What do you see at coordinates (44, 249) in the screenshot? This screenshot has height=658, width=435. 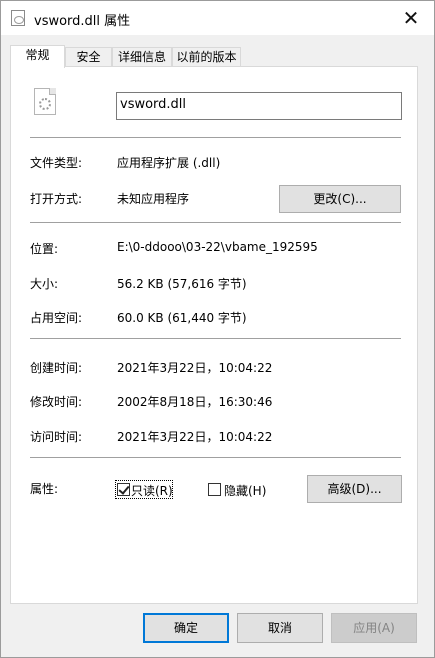 I see `location-label: 位置:` at bounding box center [44, 249].